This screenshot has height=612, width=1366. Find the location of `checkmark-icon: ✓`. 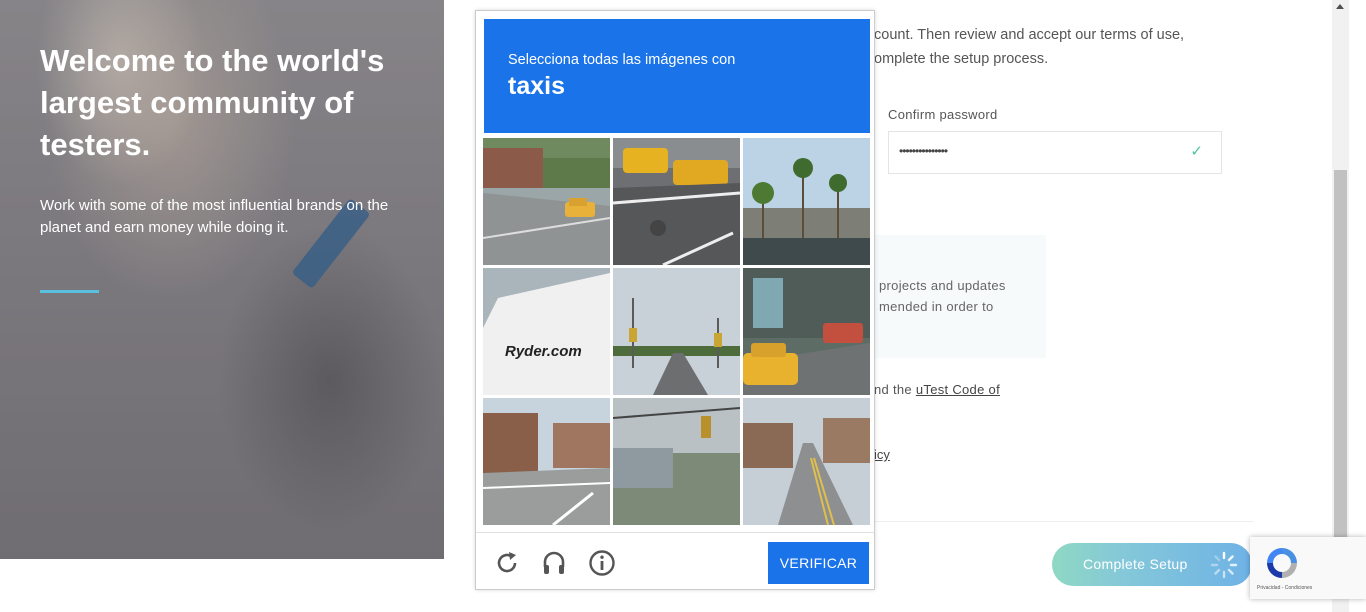

checkmark-icon: ✓ is located at coordinates (1196, 151).